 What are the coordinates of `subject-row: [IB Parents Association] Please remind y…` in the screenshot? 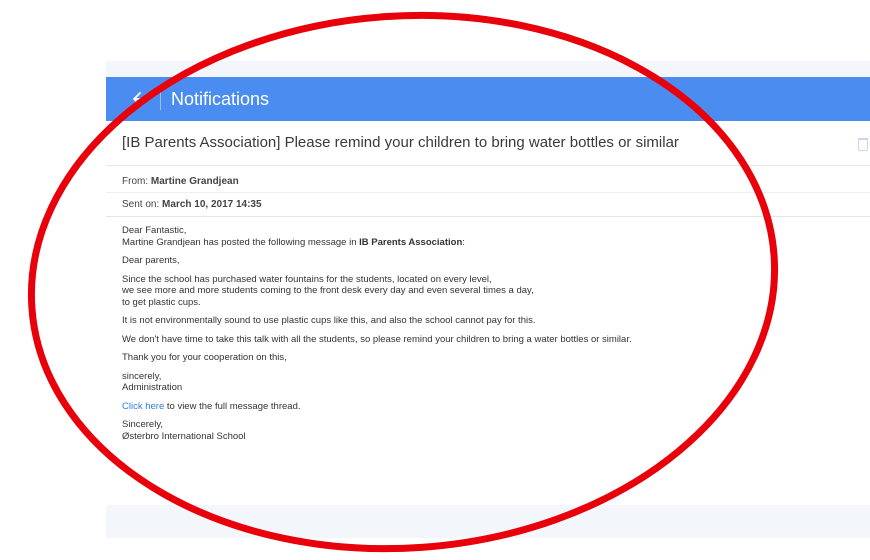 It's located at (488, 143).